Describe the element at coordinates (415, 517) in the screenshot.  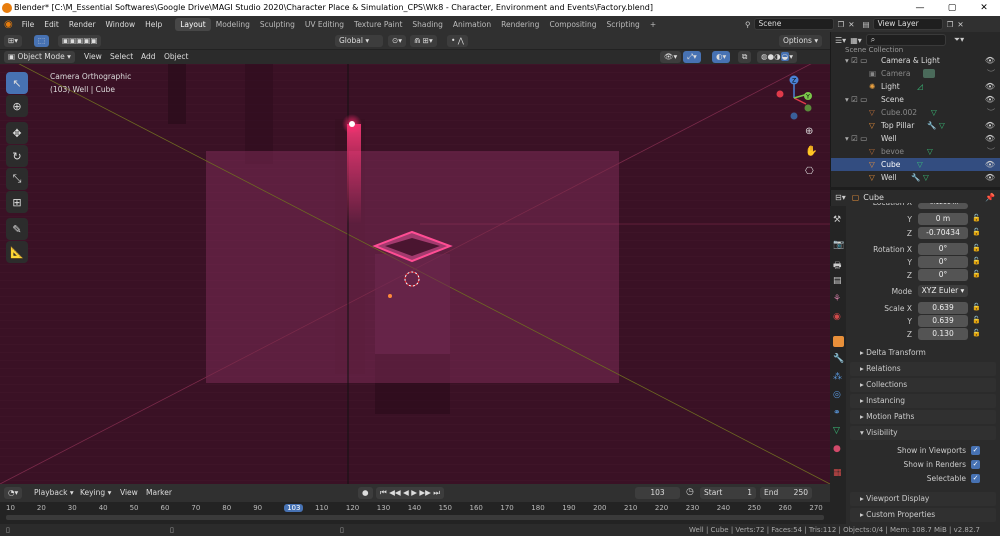
I see `timeline-scrollbar` at that location.